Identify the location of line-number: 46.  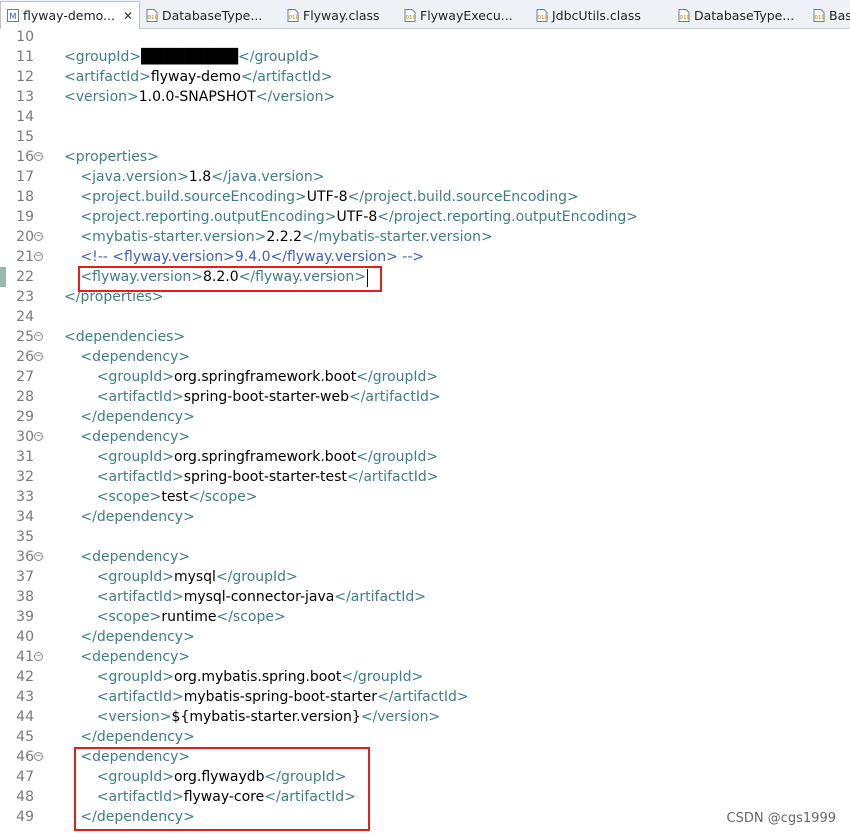
(25, 757).